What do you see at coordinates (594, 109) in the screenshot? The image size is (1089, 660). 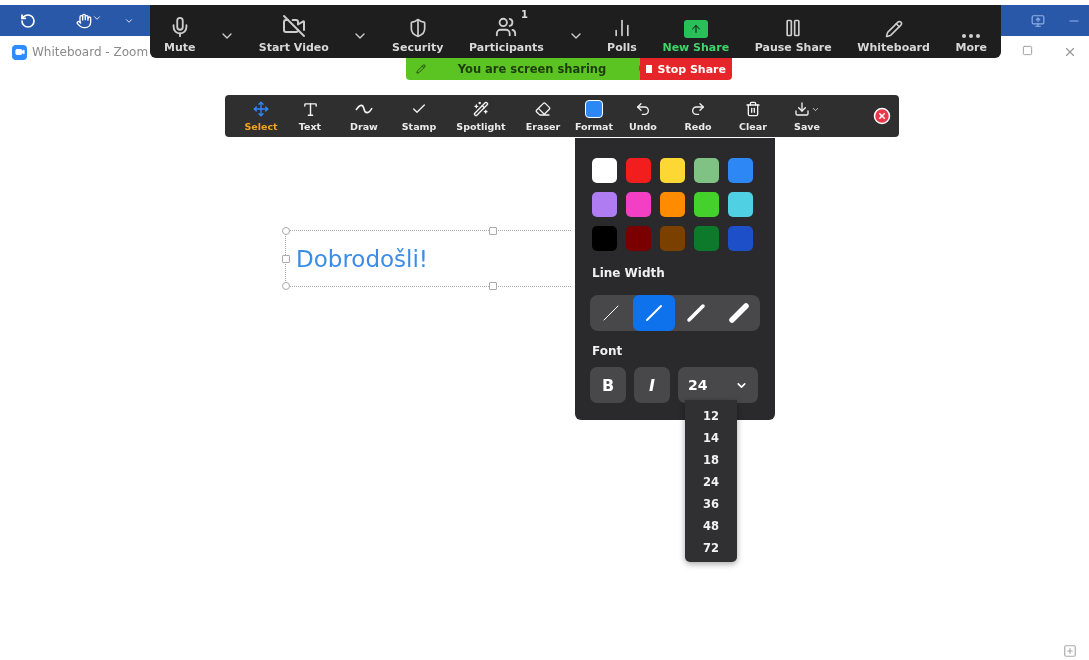 I see `format-swatch-icon` at bounding box center [594, 109].